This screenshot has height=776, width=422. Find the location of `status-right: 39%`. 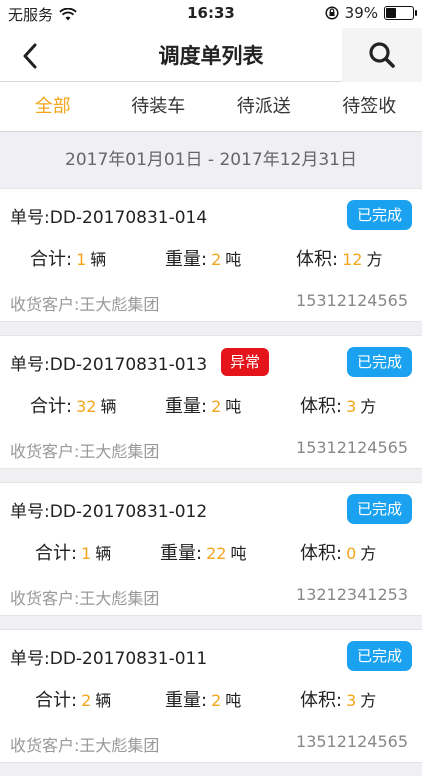

status-right: 39% is located at coordinates (369, 13).